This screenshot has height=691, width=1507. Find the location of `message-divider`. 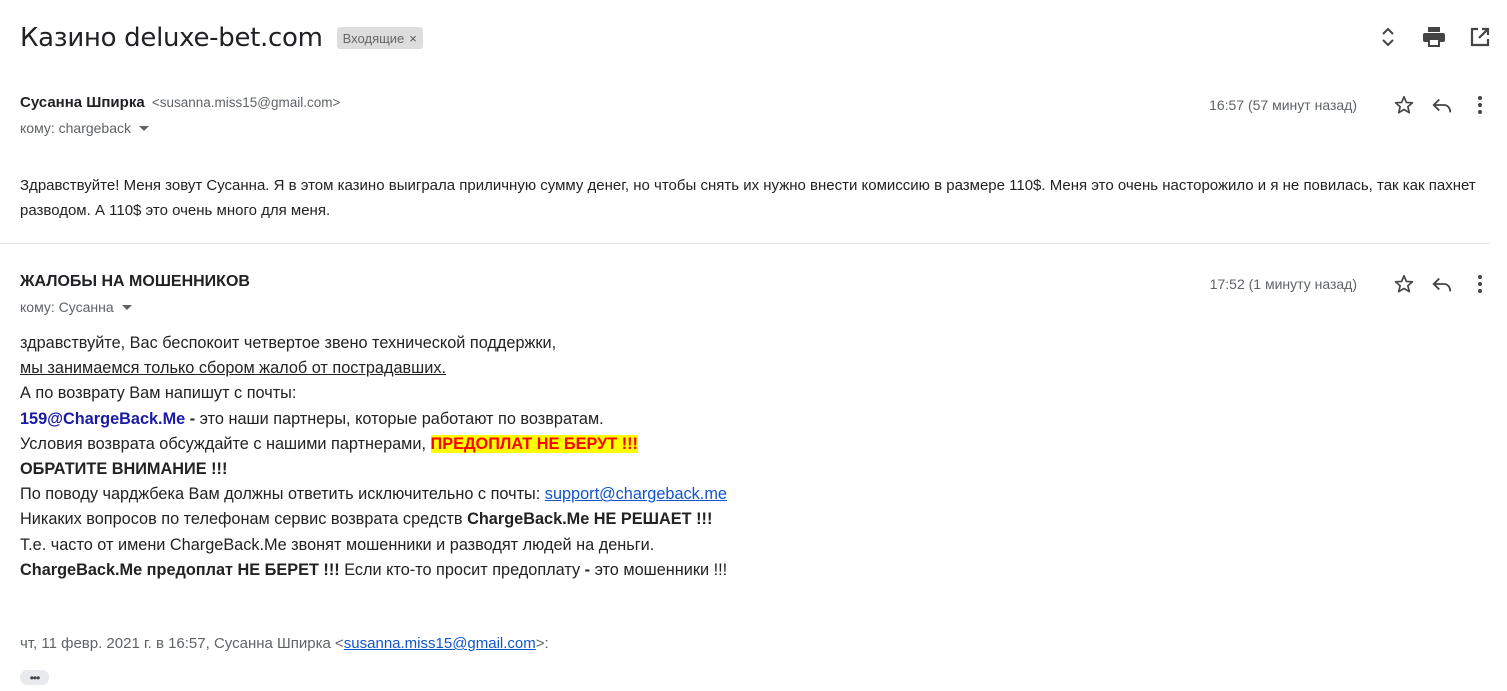

message-divider is located at coordinates (745, 243).